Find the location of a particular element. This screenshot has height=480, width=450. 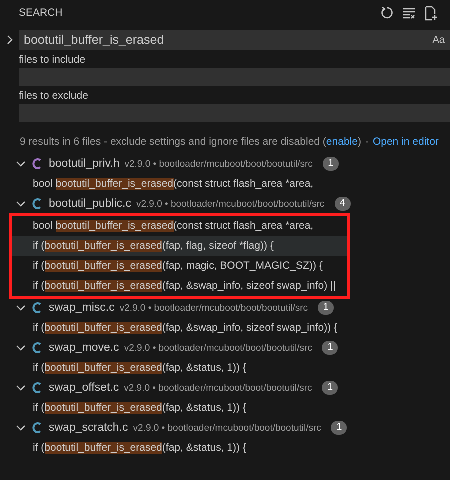

match-case-toggle: Aa is located at coordinates (438, 40).